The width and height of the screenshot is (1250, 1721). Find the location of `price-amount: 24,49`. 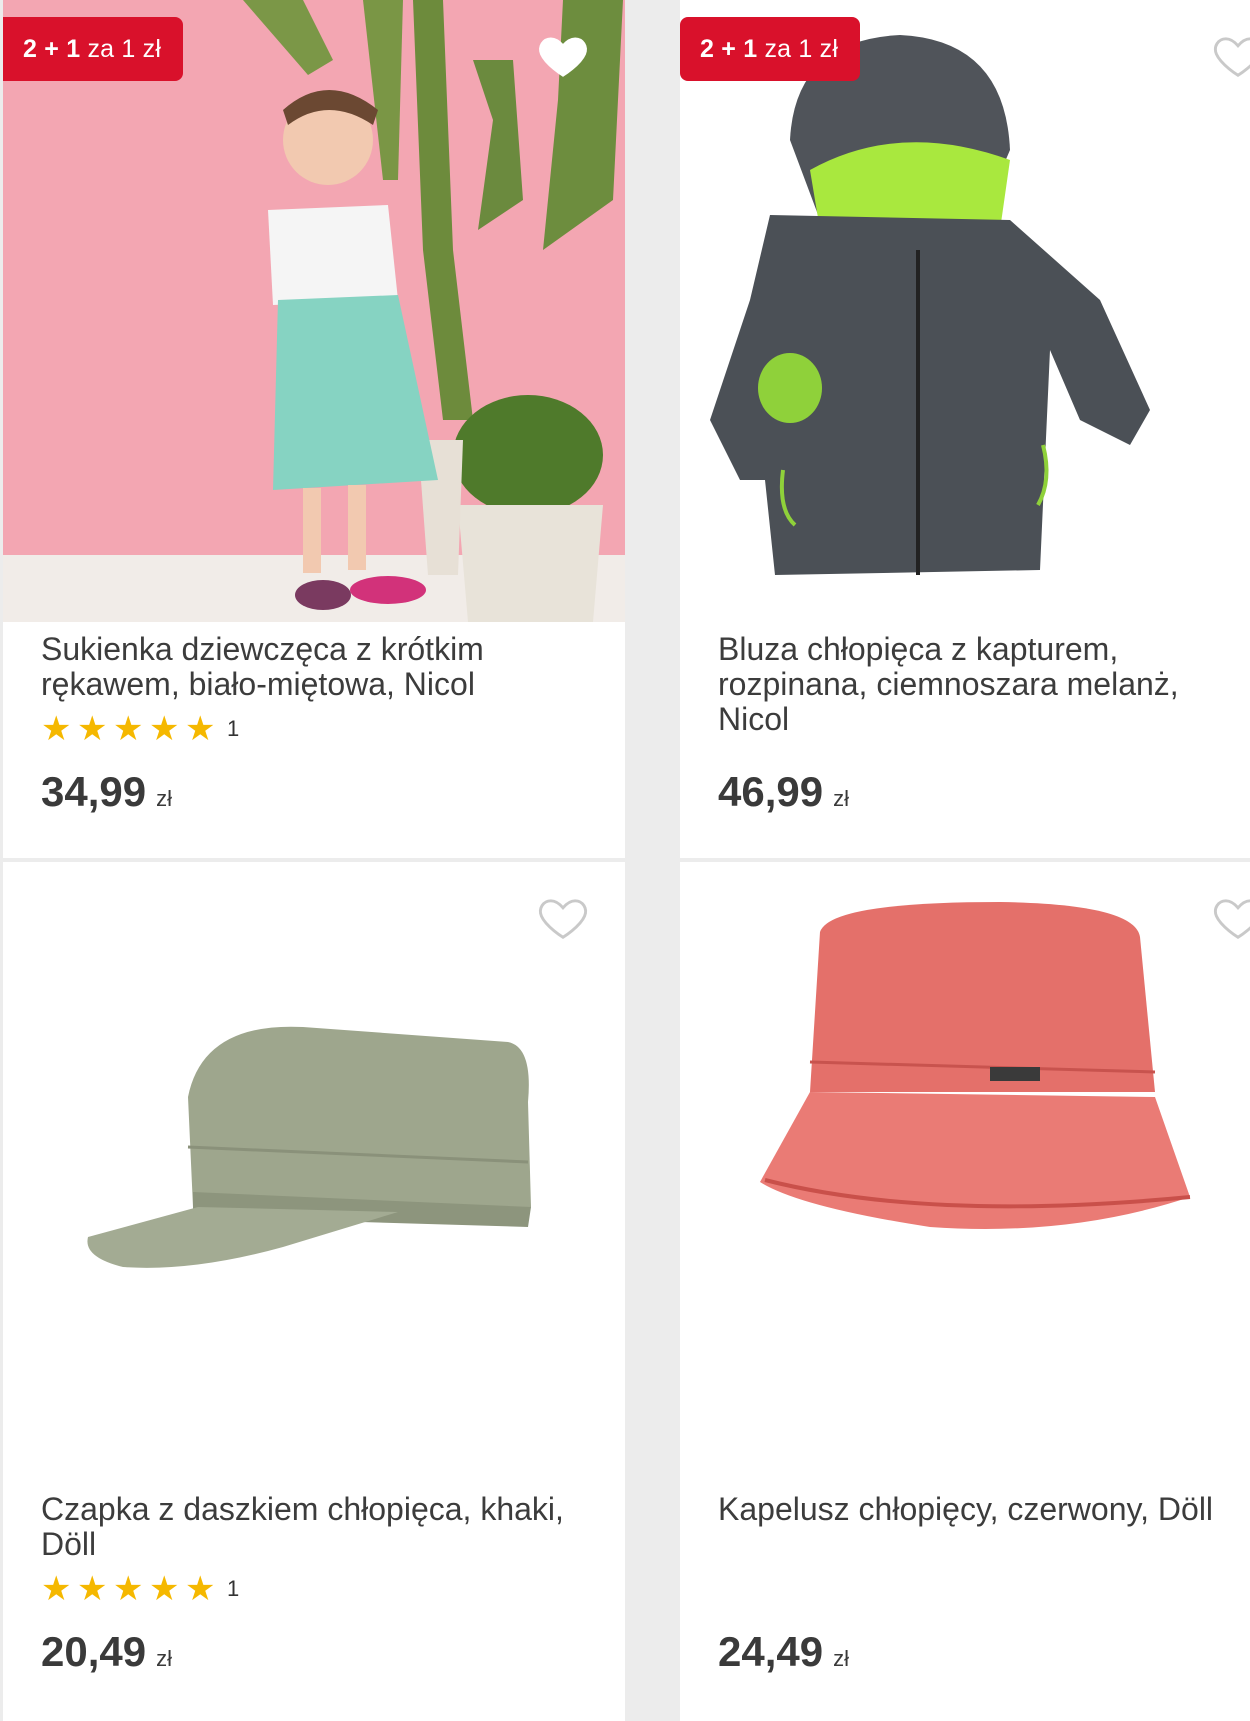

price-amount: 24,49 is located at coordinates (771, 1651).